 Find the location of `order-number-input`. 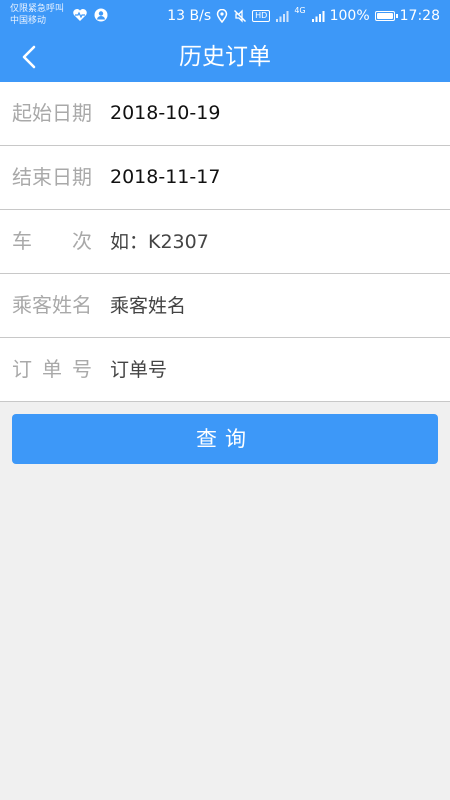

order-number-input is located at coordinates (270, 370).